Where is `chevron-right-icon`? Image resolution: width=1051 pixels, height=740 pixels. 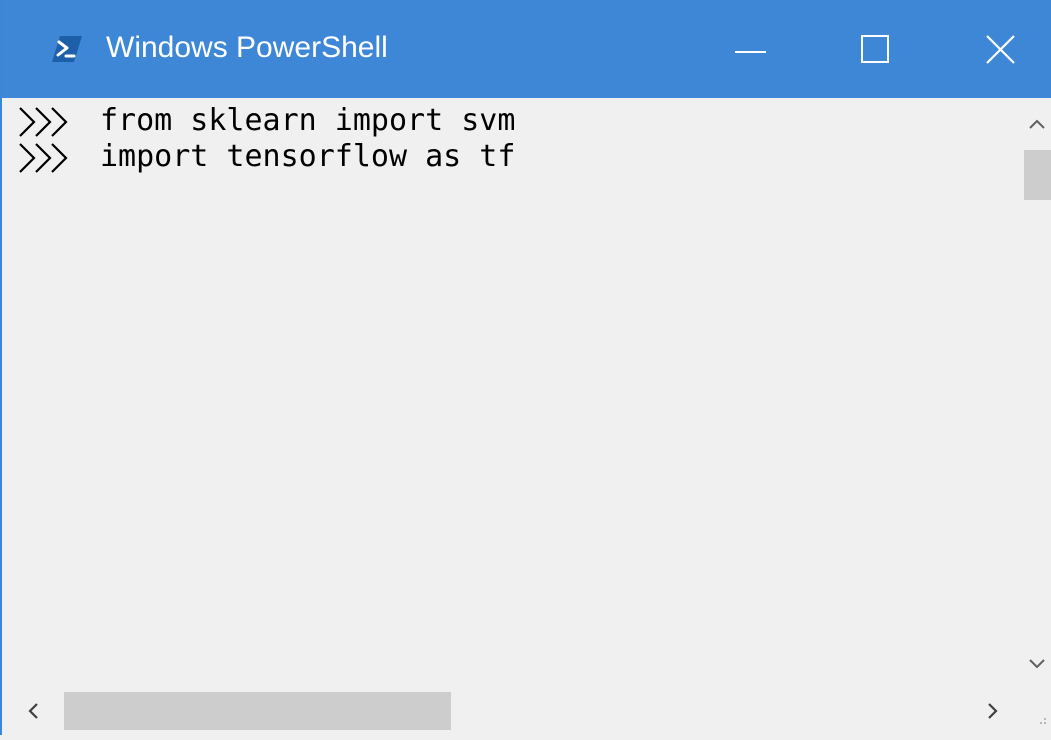
chevron-right-icon is located at coordinates (992, 721).